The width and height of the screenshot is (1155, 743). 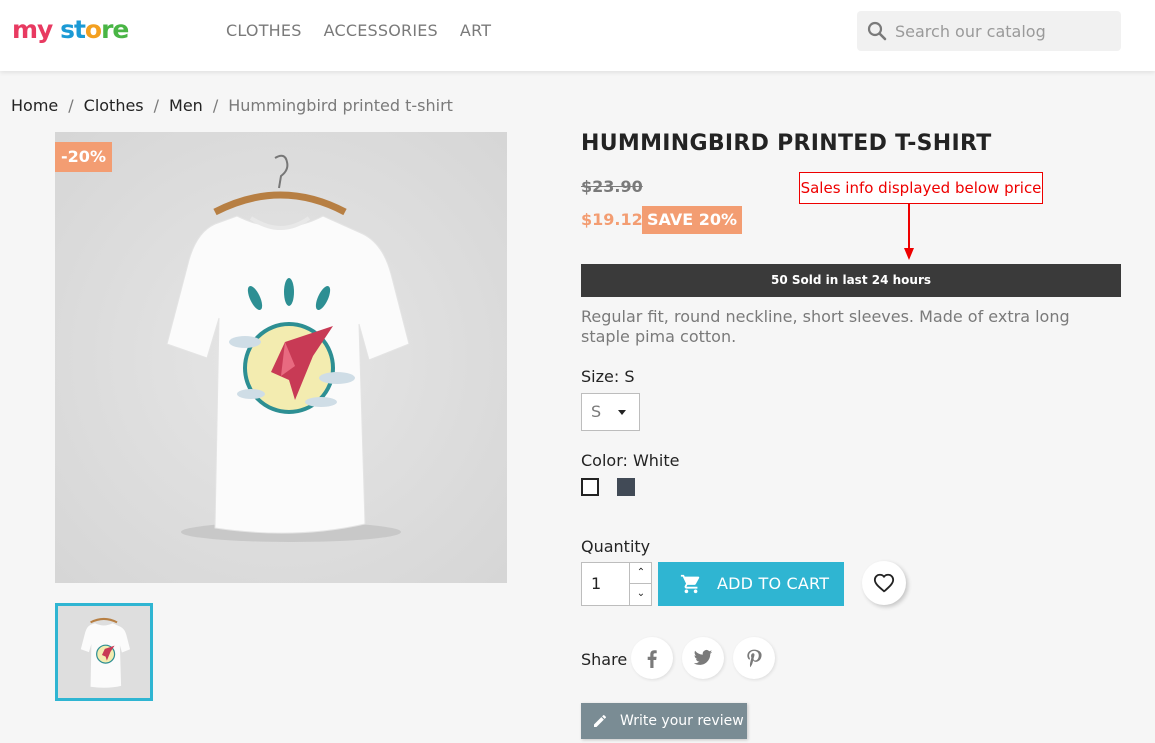 I want to click on color-swatch-grey, so click(x=626, y=487).